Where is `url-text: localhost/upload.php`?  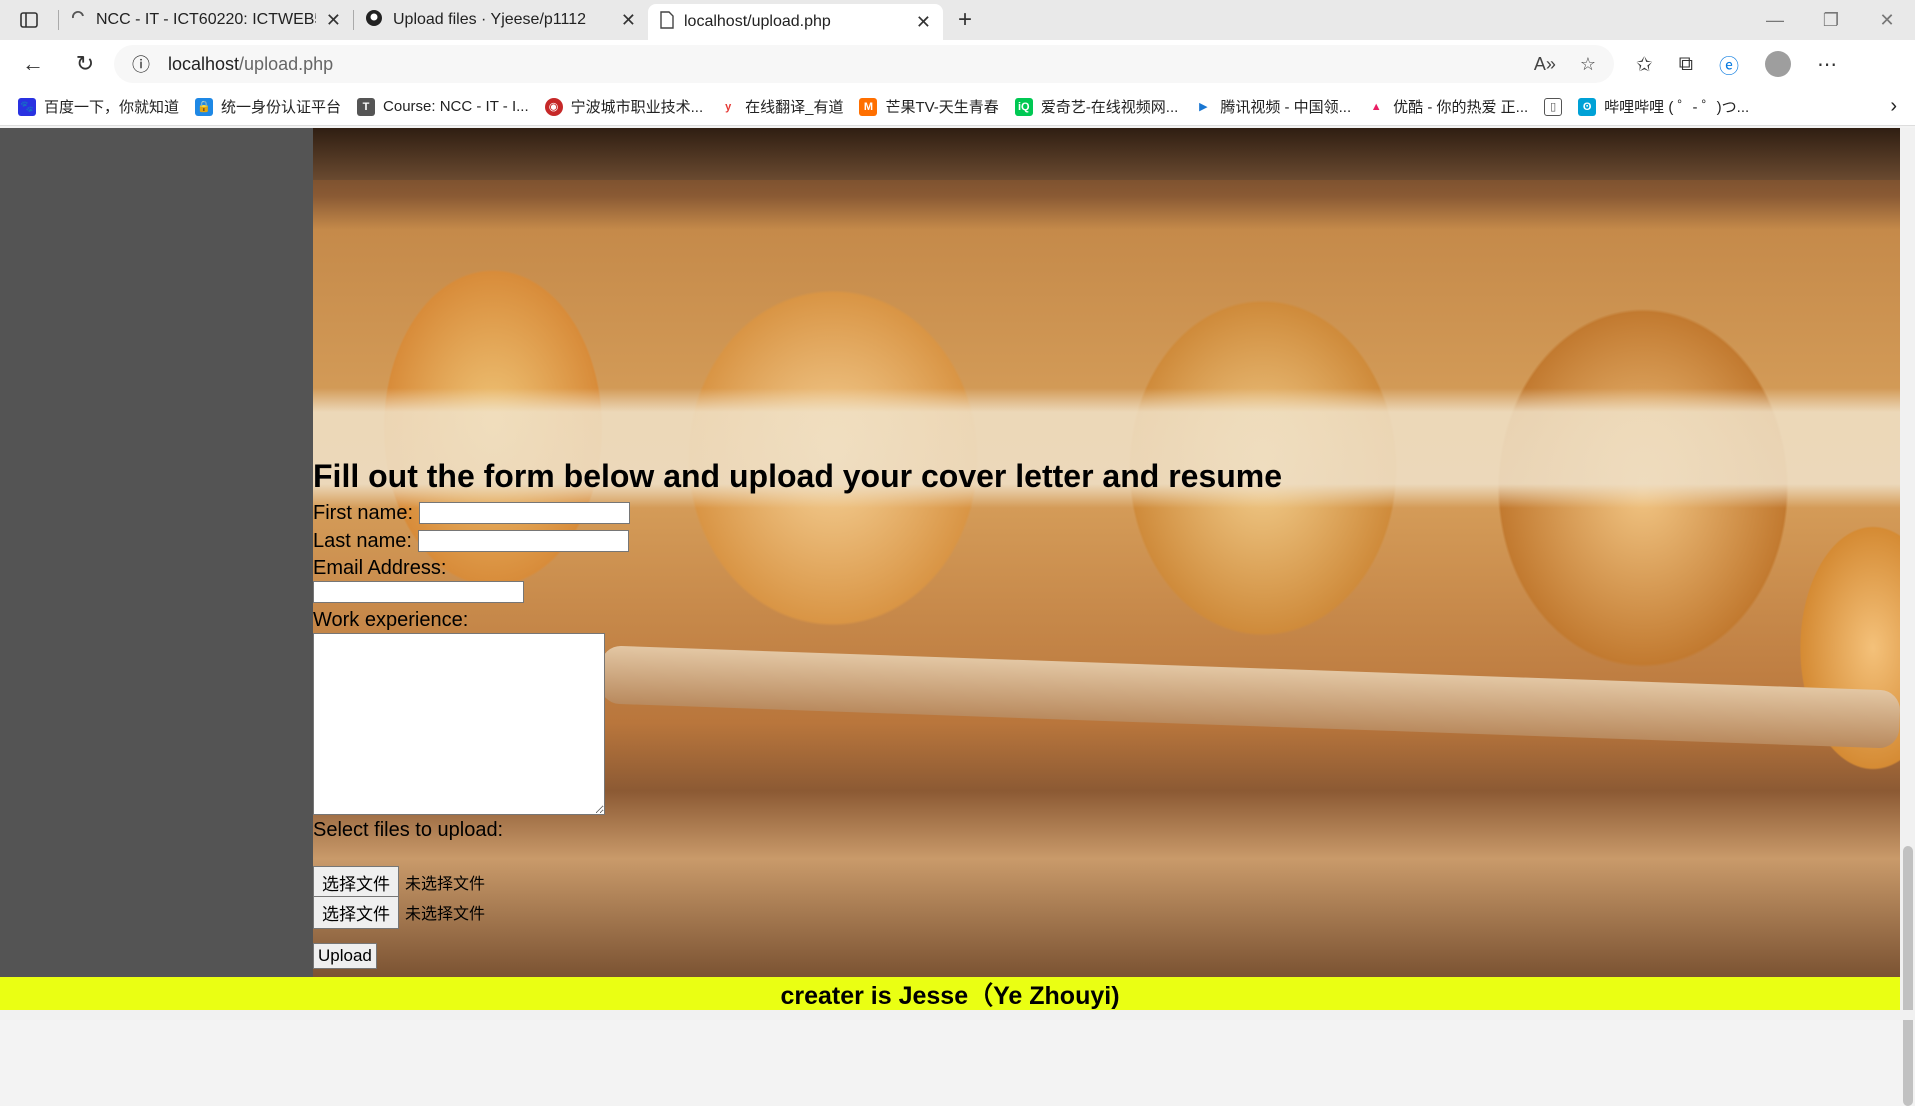 url-text: localhost/upload.php is located at coordinates (250, 64).